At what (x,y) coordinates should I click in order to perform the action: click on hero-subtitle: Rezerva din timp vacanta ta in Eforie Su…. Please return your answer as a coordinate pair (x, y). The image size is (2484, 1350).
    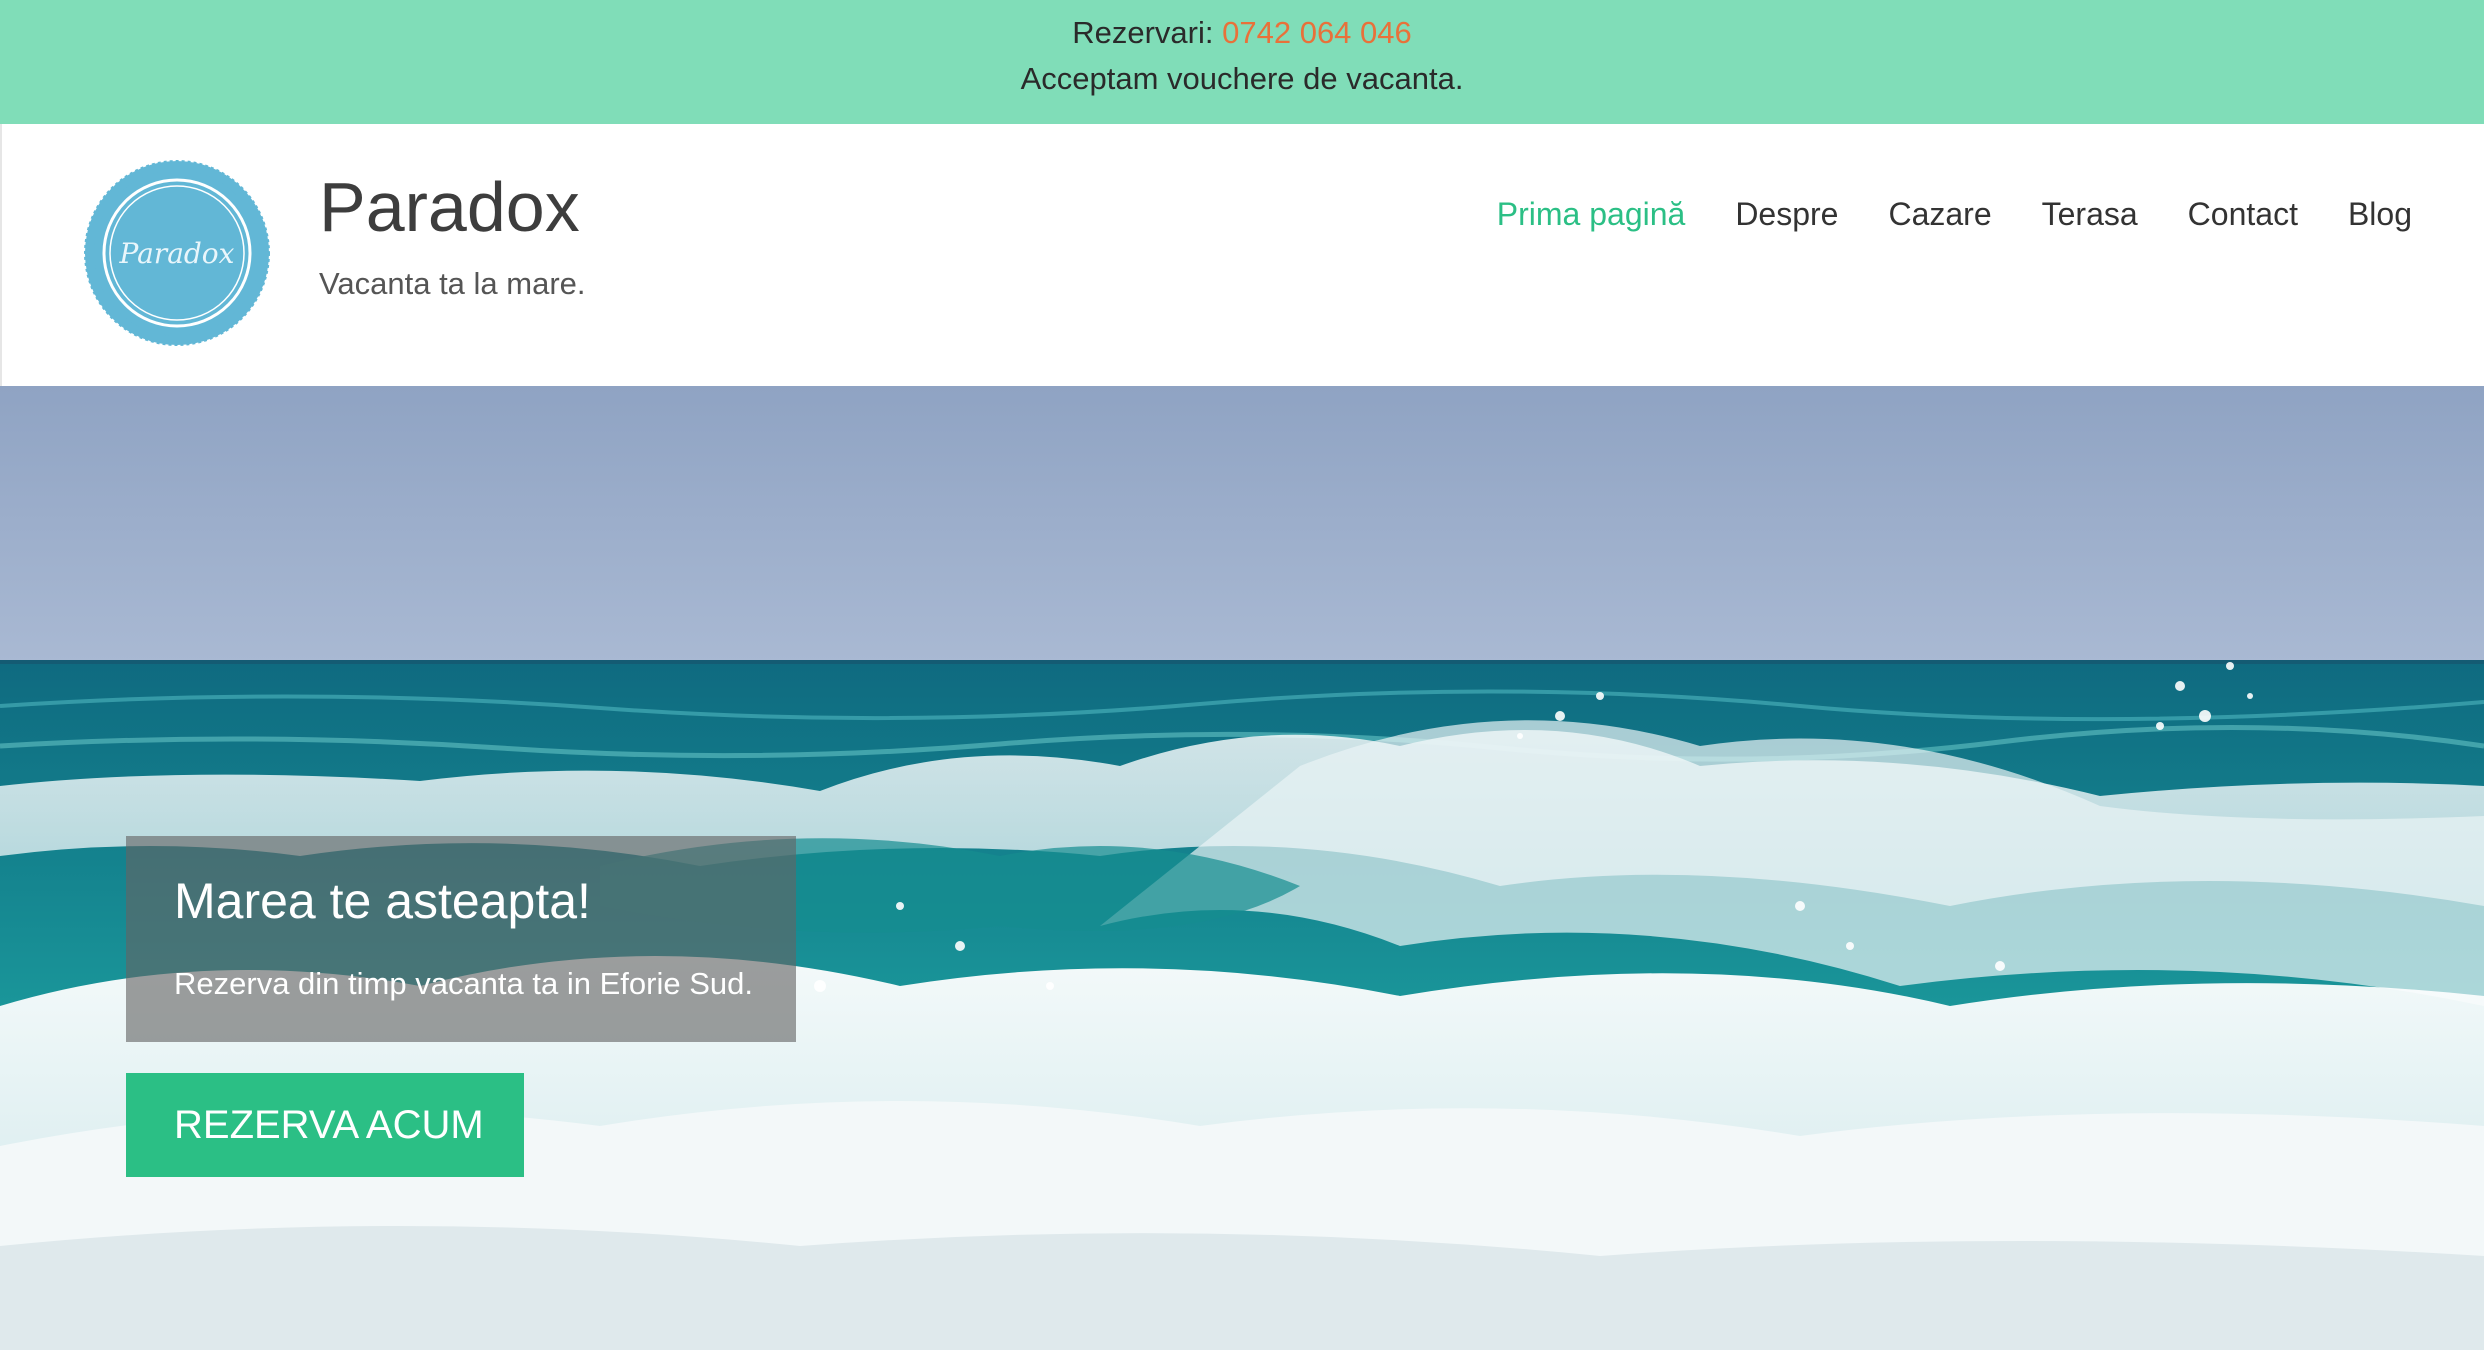
    Looking at the image, I should click on (463, 983).